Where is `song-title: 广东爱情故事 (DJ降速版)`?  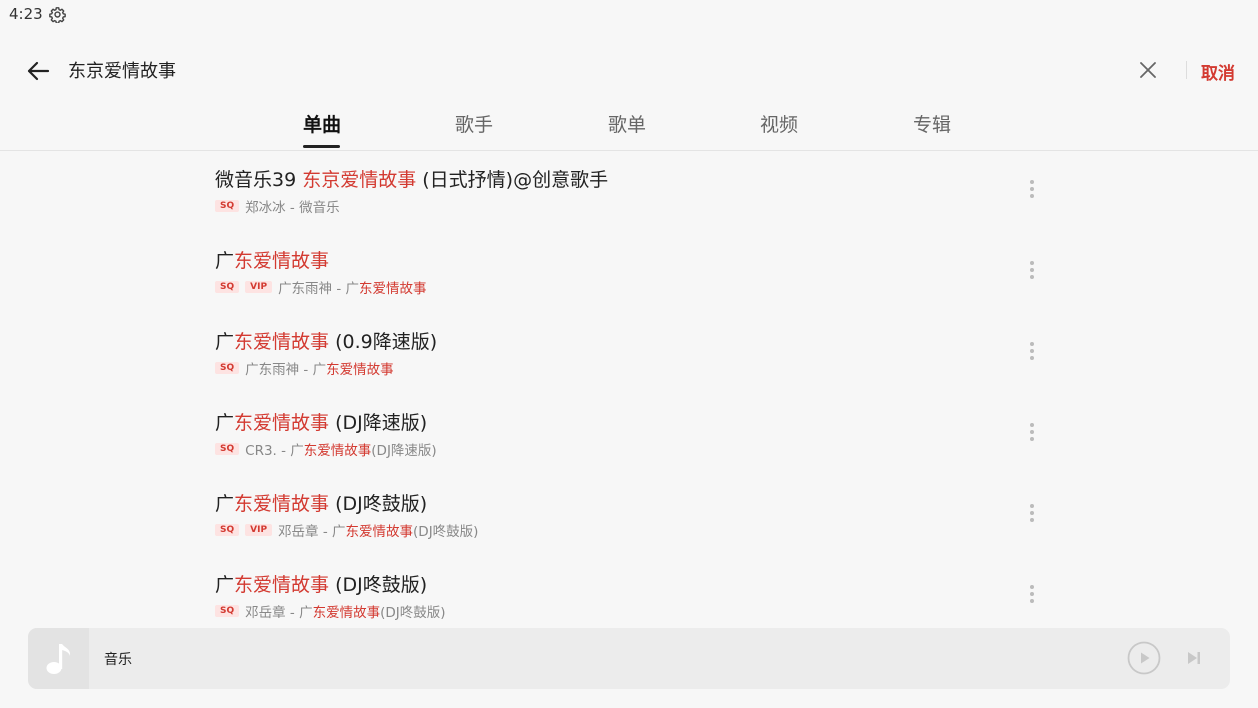 song-title: 广东爱情故事 (DJ降速版) is located at coordinates (321, 421).